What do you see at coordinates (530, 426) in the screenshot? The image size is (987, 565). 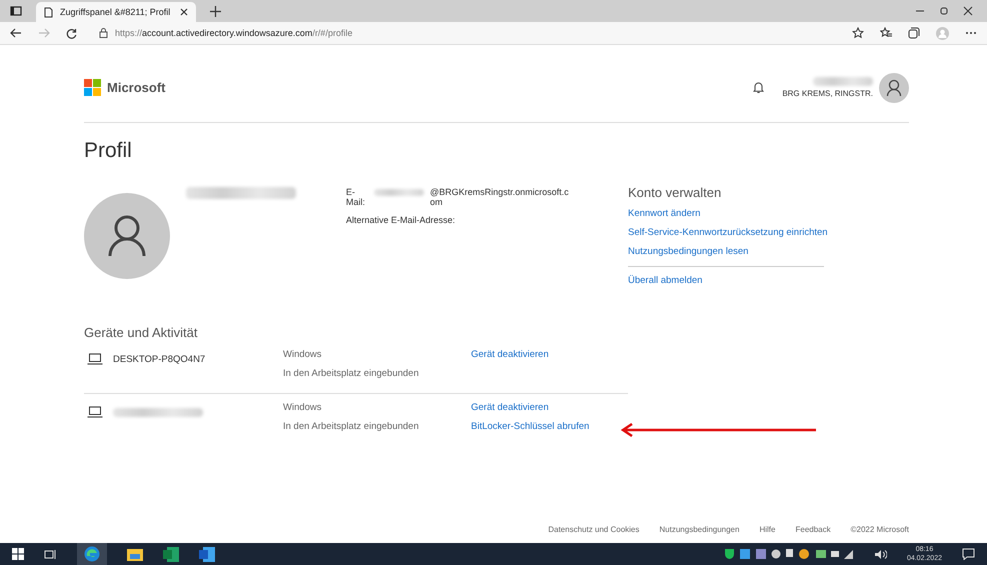 I see `device-action-link: BitLocker-Schlüssel abrufen` at bounding box center [530, 426].